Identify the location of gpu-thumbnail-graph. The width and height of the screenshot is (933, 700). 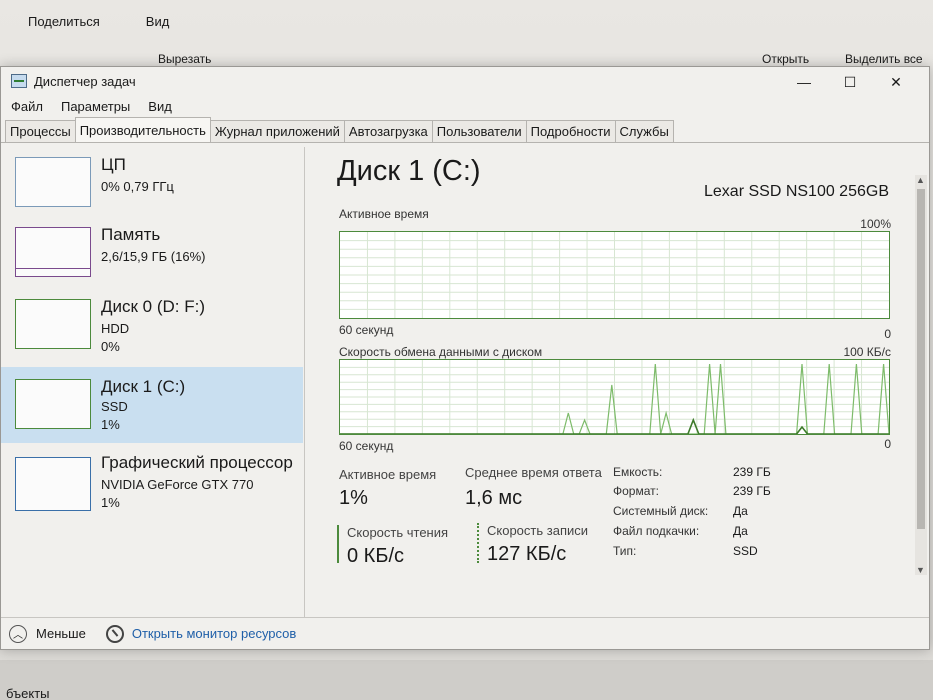
(53, 484).